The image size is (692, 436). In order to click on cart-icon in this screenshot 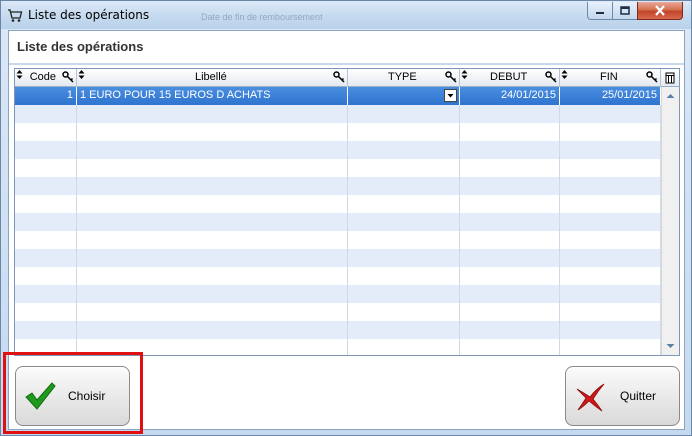, I will do `click(15, 15)`.